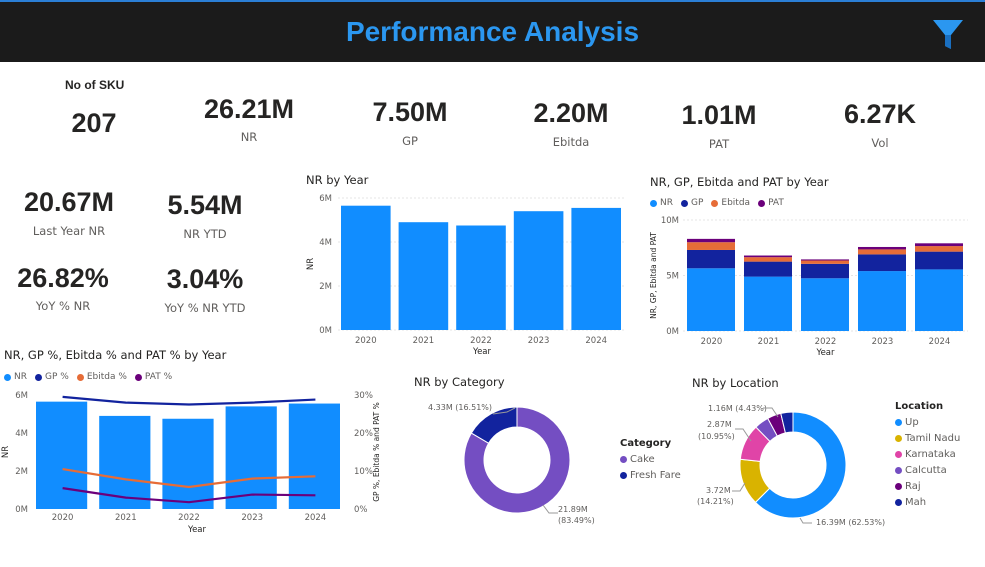 The width and height of the screenshot is (985, 567). I want to click on legend-item: GP %, so click(52, 377).